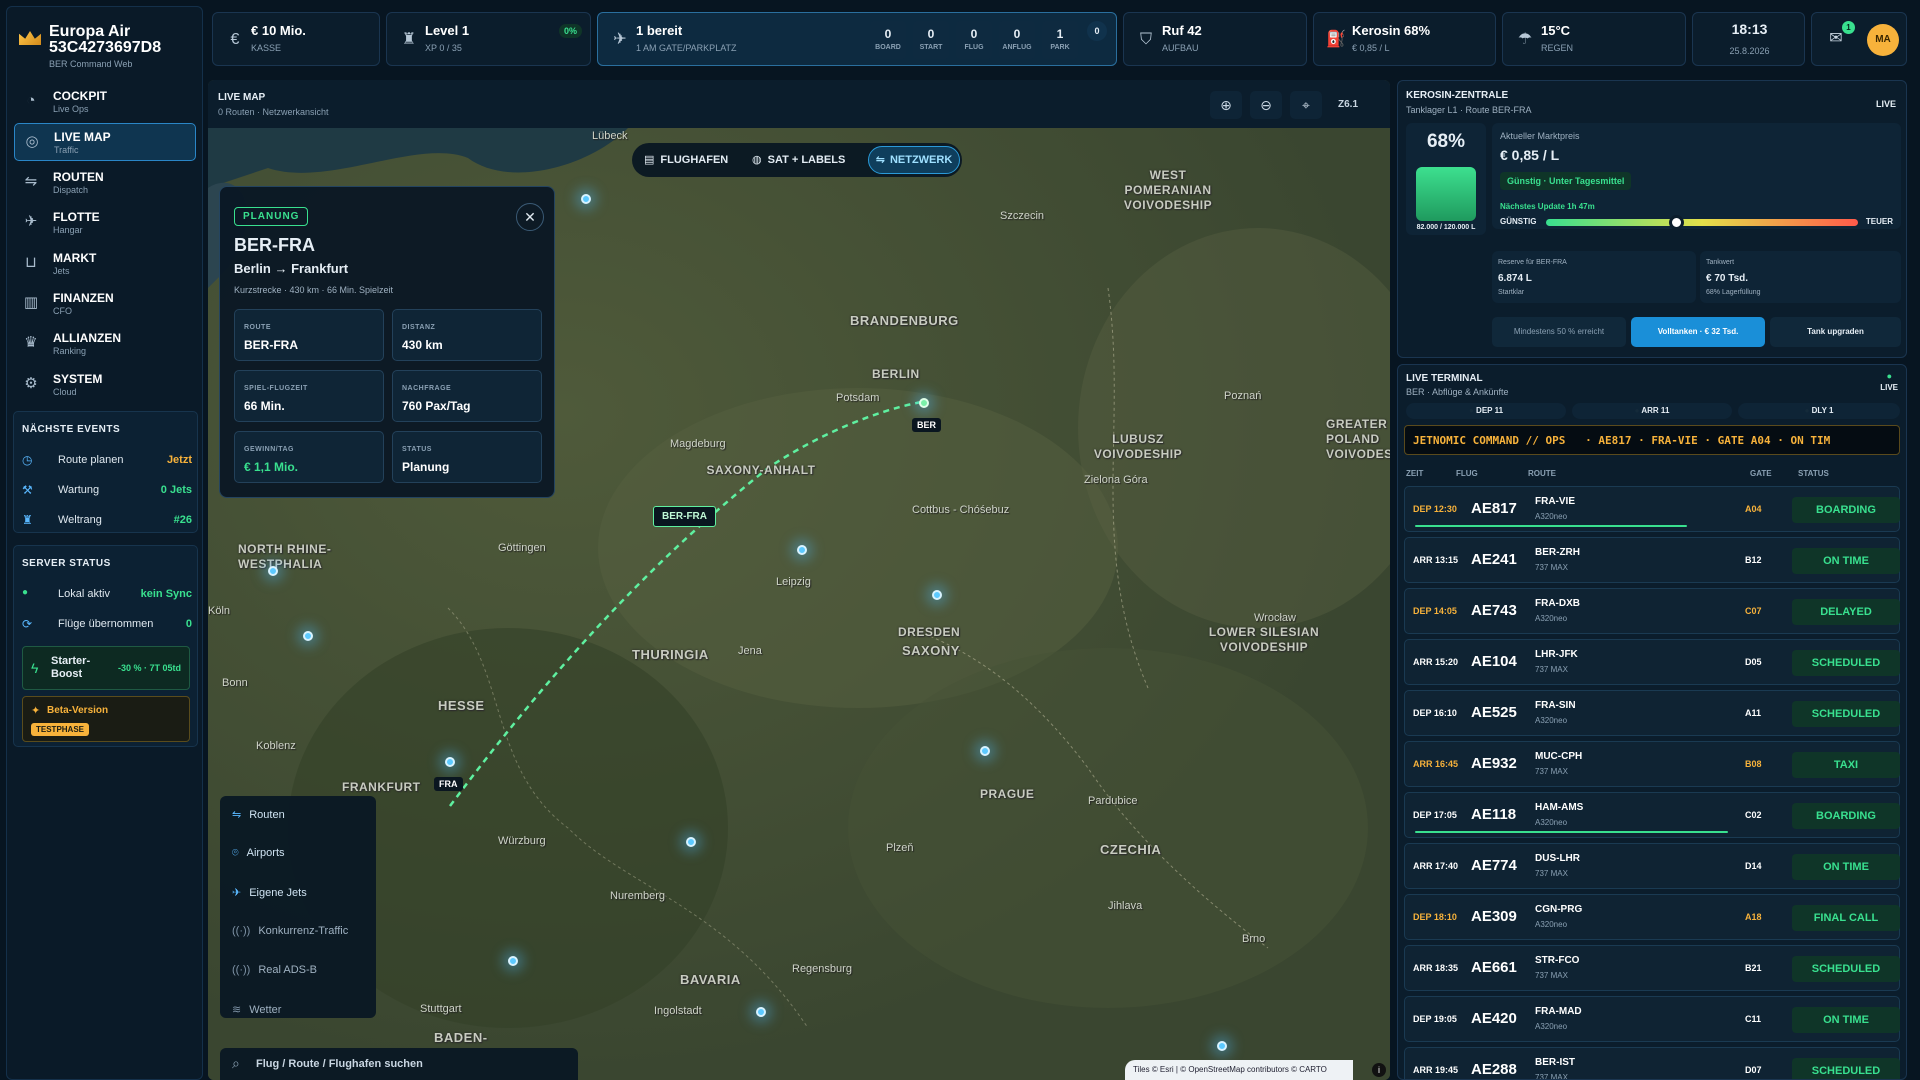 This screenshot has width=1920, height=1080. Describe the element at coordinates (1652, 662) in the screenshot. I see `flight-row: ARR 15:20 AE104 LHR-JFK 737 MAX D05 SCHEDULED` at that location.